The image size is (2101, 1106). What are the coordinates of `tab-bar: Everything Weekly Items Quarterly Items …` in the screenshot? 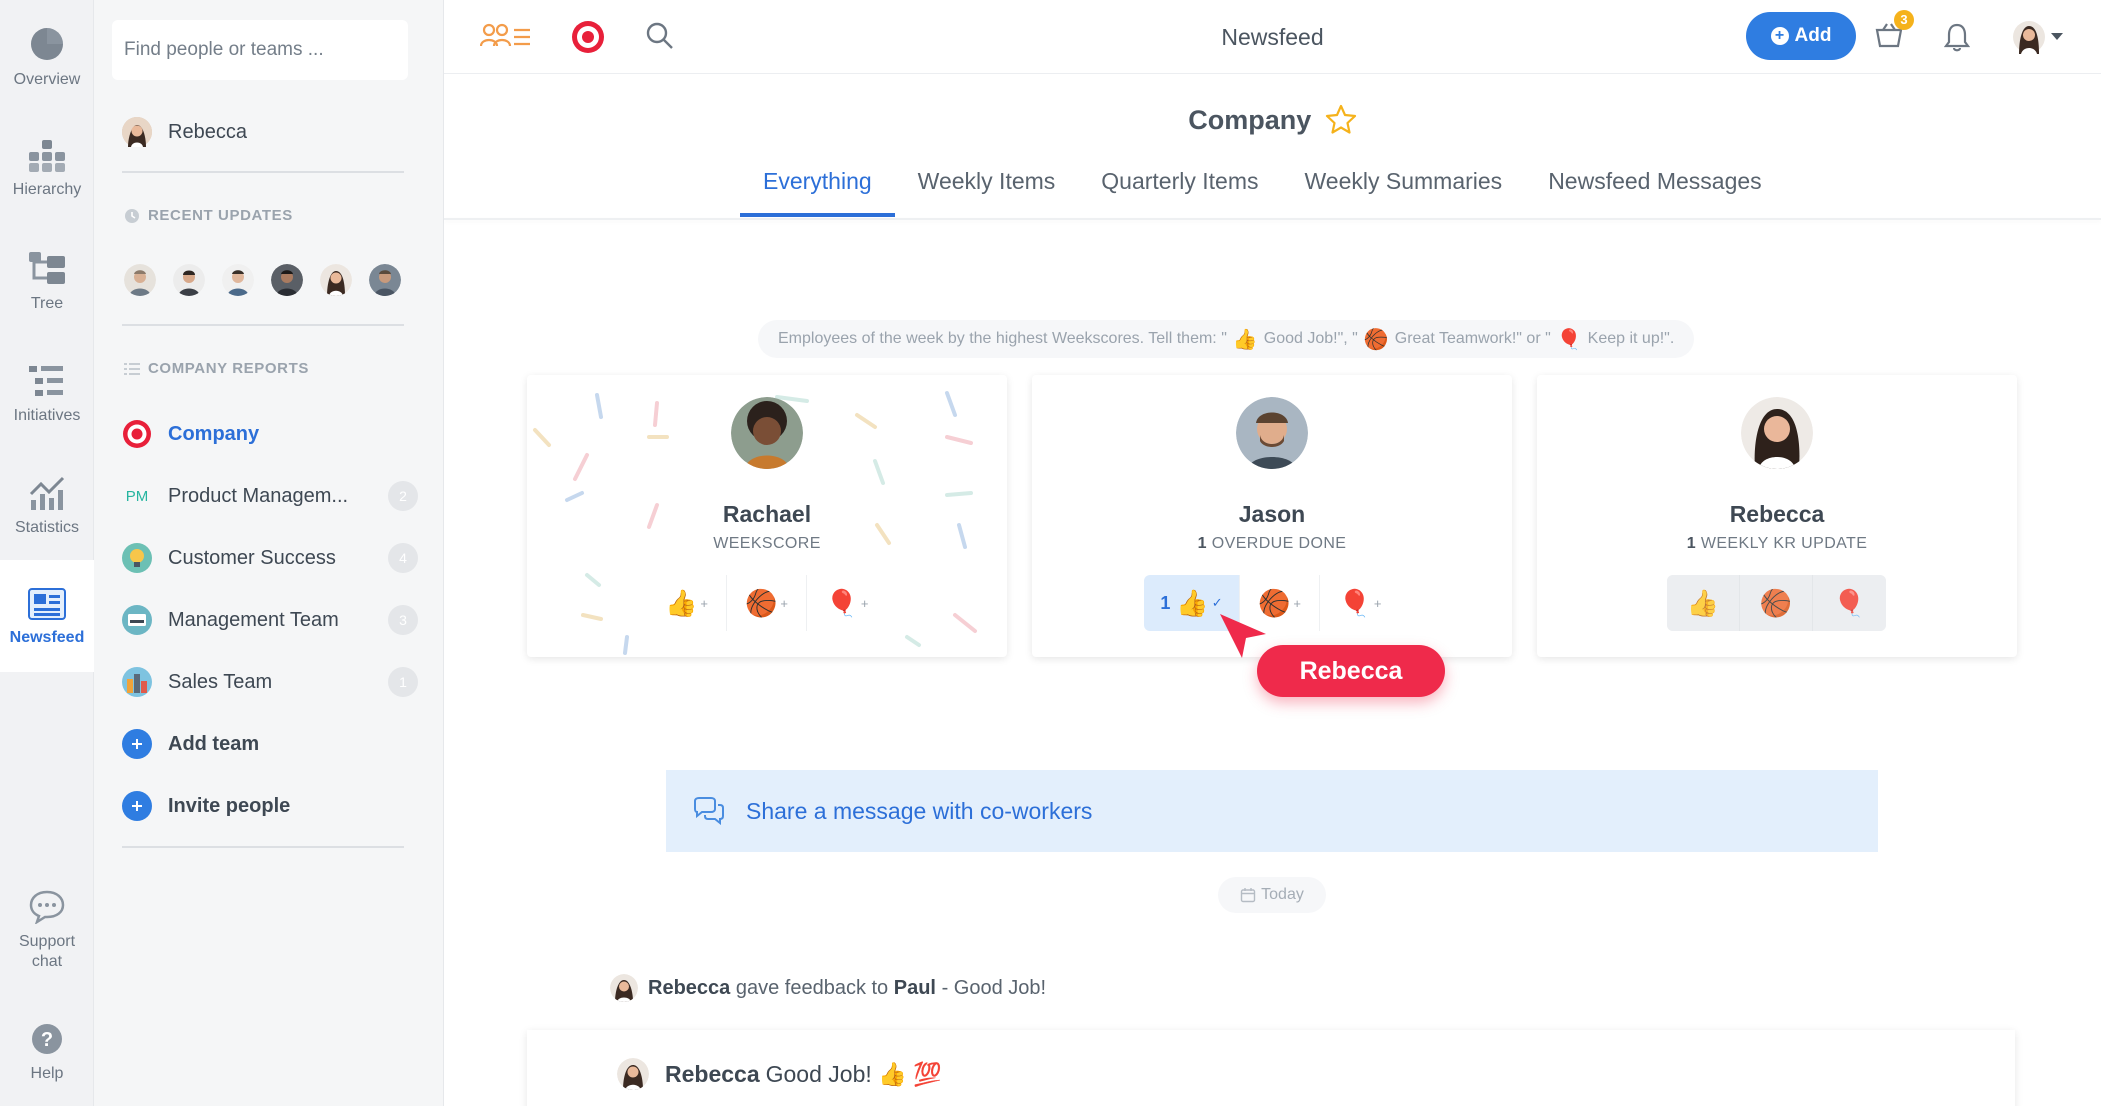 It's located at (1262, 188).